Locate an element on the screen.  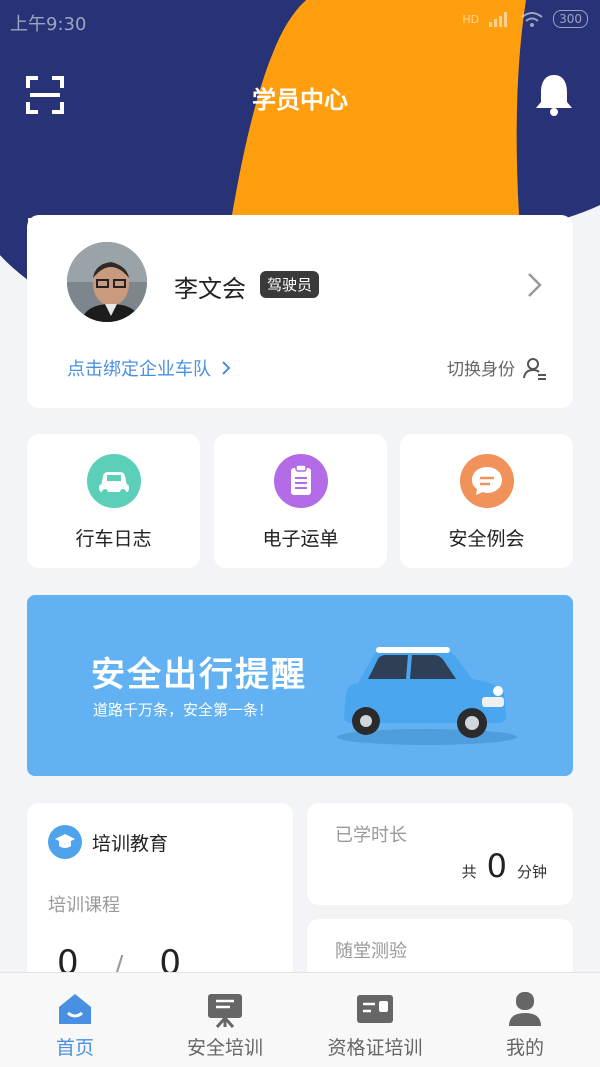
bind-fleet-label: 点击绑定企业车队 is located at coordinates (139, 369).